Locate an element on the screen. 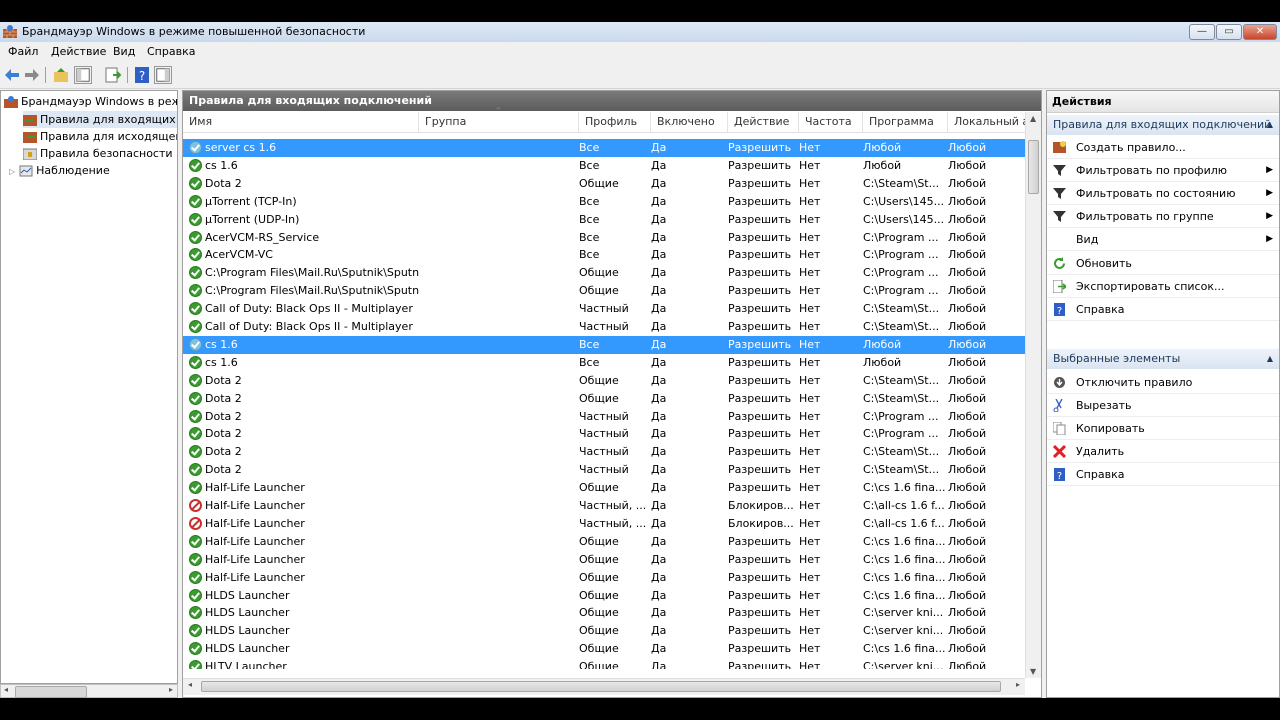  table-row: server cs 1.6 Все Да Разрешить Нет Любой Любой is located at coordinates (604, 148).